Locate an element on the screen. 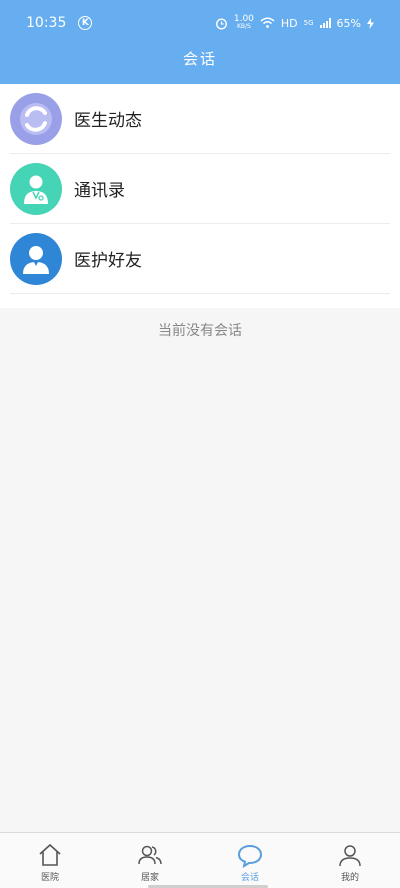 The image size is (400, 888). person-icon is located at coordinates (36, 258).